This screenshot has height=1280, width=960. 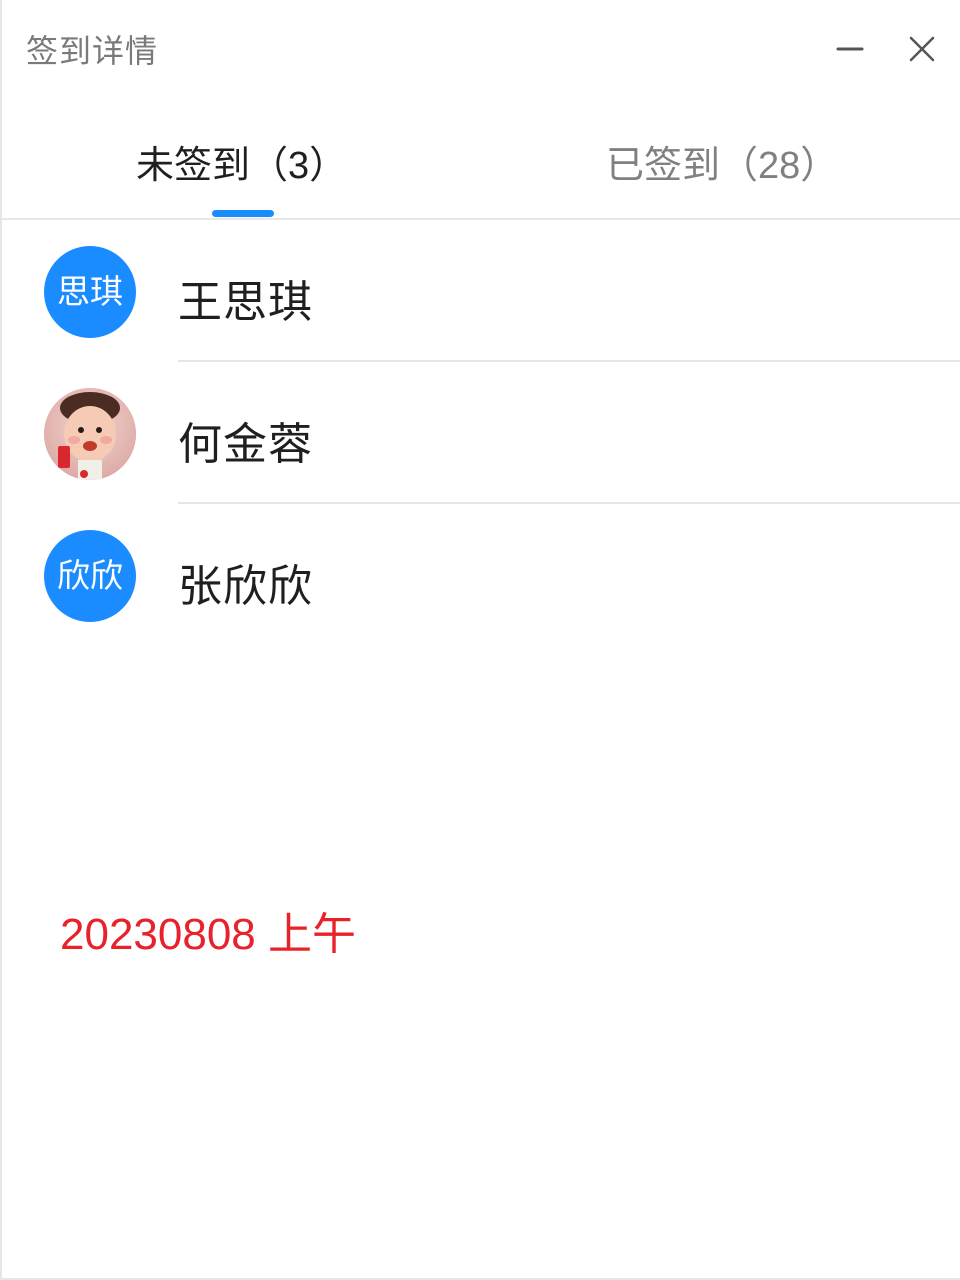 I want to click on avatar: 思琪, so click(x=90, y=292).